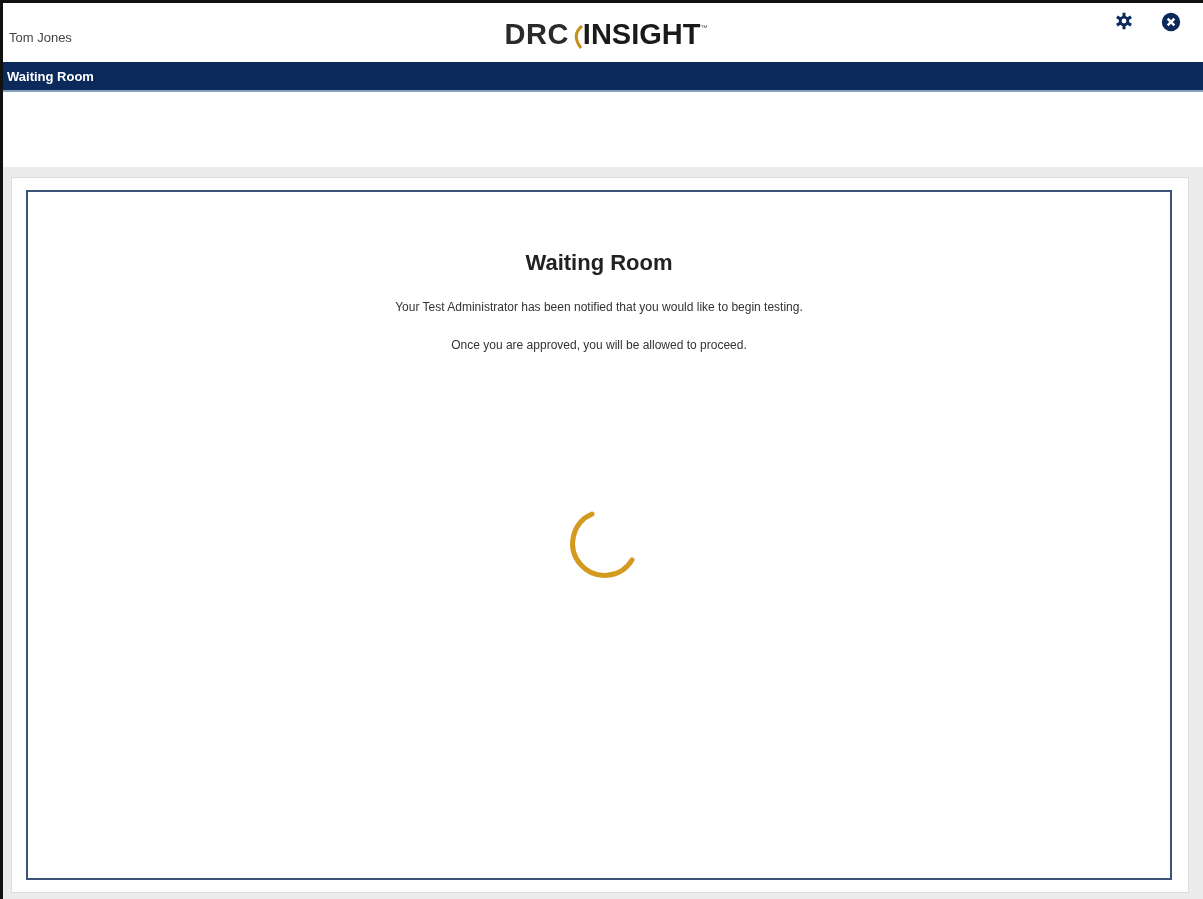 This screenshot has height=899, width=1203. What do you see at coordinates (1124, 20) in the screenshot?
I see `settings-icon` at bounding box center [1124, 20].